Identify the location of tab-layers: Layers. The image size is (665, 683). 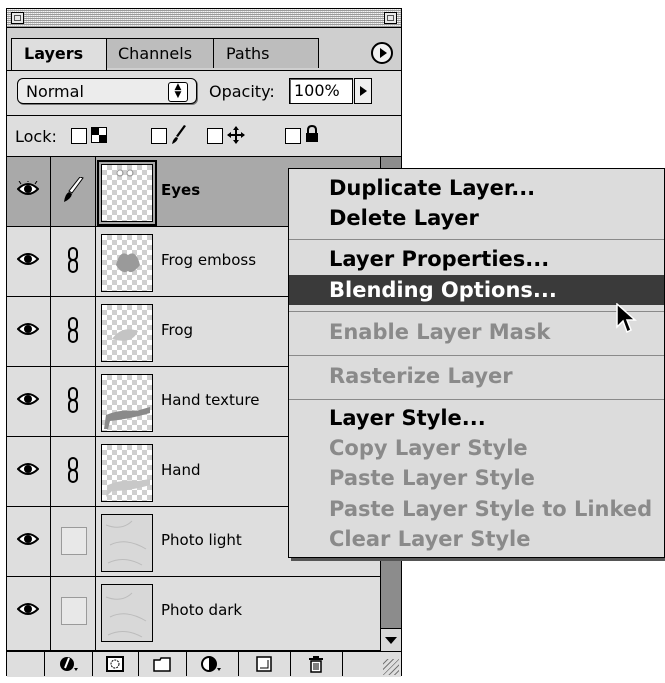
(59, 54).